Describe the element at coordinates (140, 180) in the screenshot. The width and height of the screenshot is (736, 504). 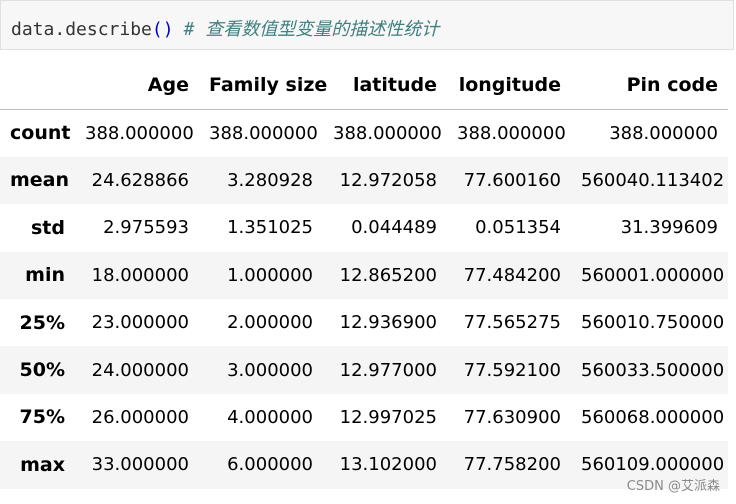
I see `table-cell: 24.628866` at that location.